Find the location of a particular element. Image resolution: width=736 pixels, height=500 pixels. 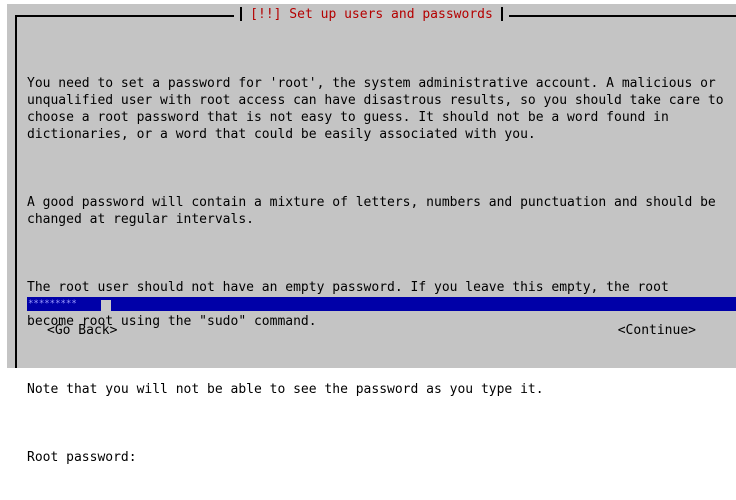

dialog-title-box: [!!] Set up users and passwords is located at coordinates (371, 14).